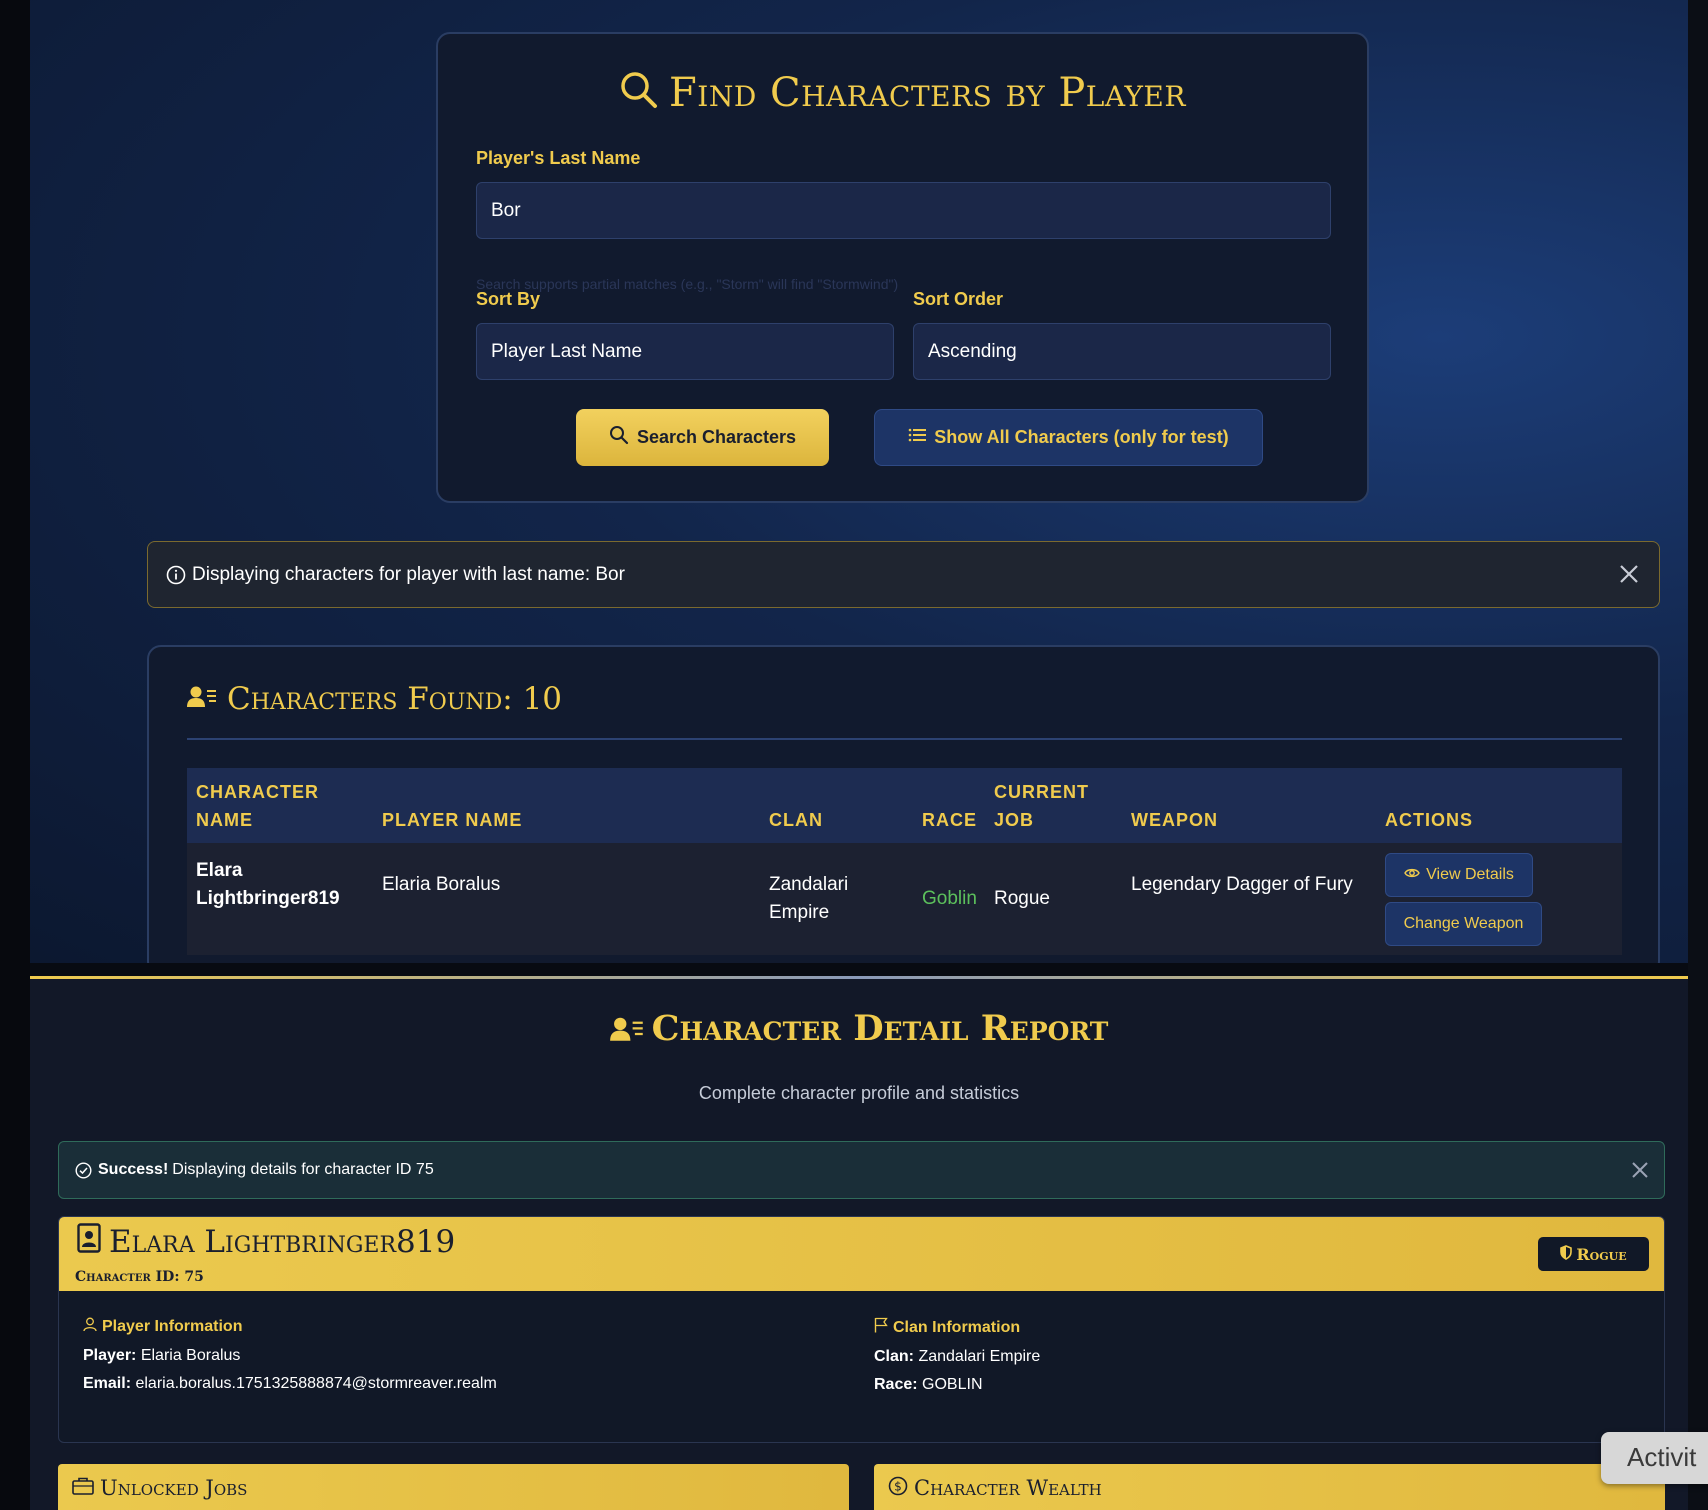 The height and width of the screenshot is (1510, 1708). Describe the element at coordinates (685, 351) in the screenshot. I see `sort-by-select: Player Last Name` at that location.